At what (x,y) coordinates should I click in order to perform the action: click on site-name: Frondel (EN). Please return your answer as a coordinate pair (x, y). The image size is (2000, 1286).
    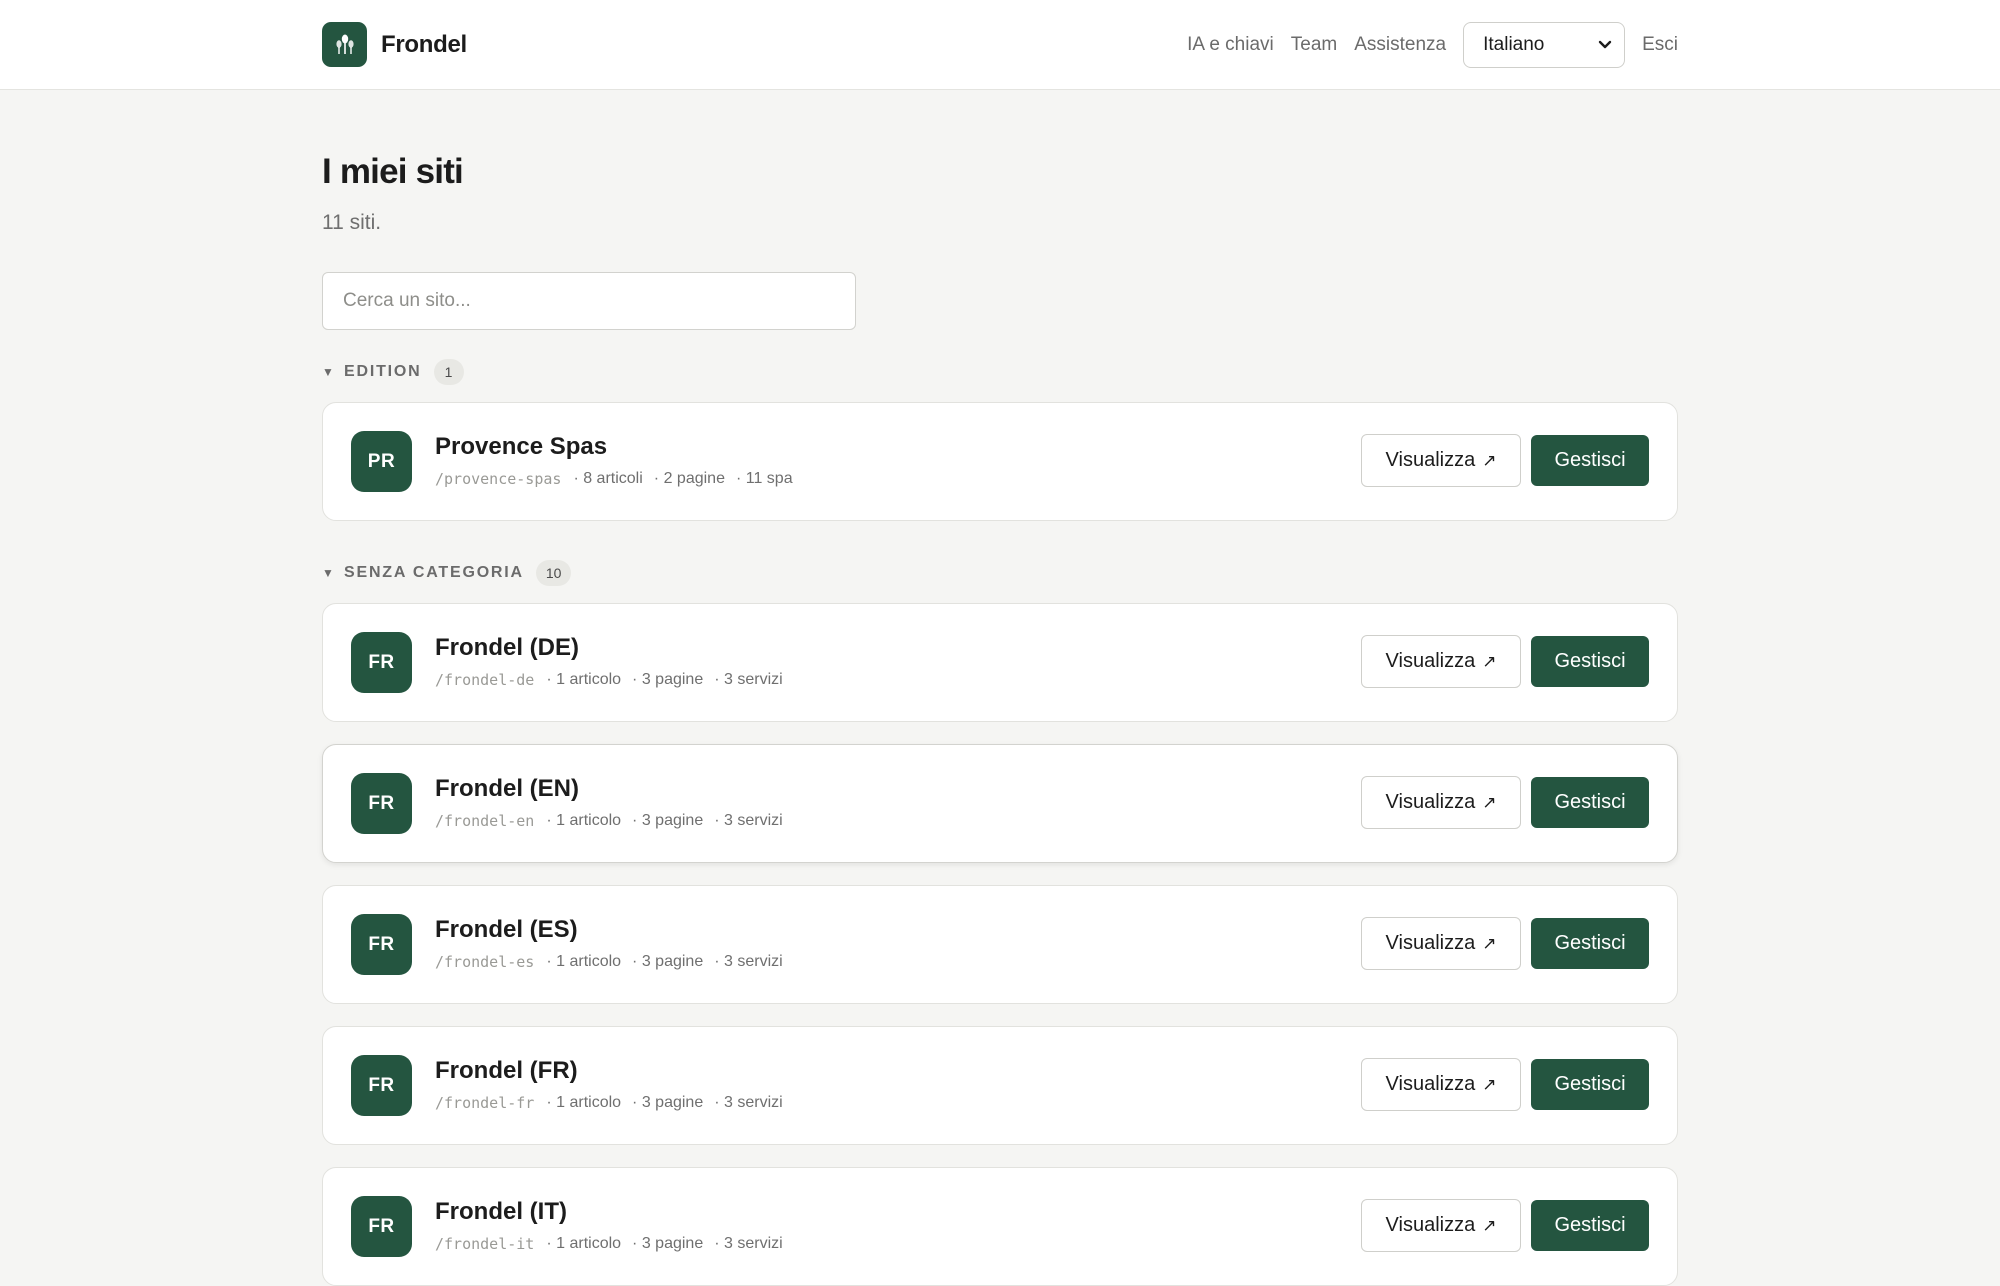
    Looking at the image, I should click on (507, 788).